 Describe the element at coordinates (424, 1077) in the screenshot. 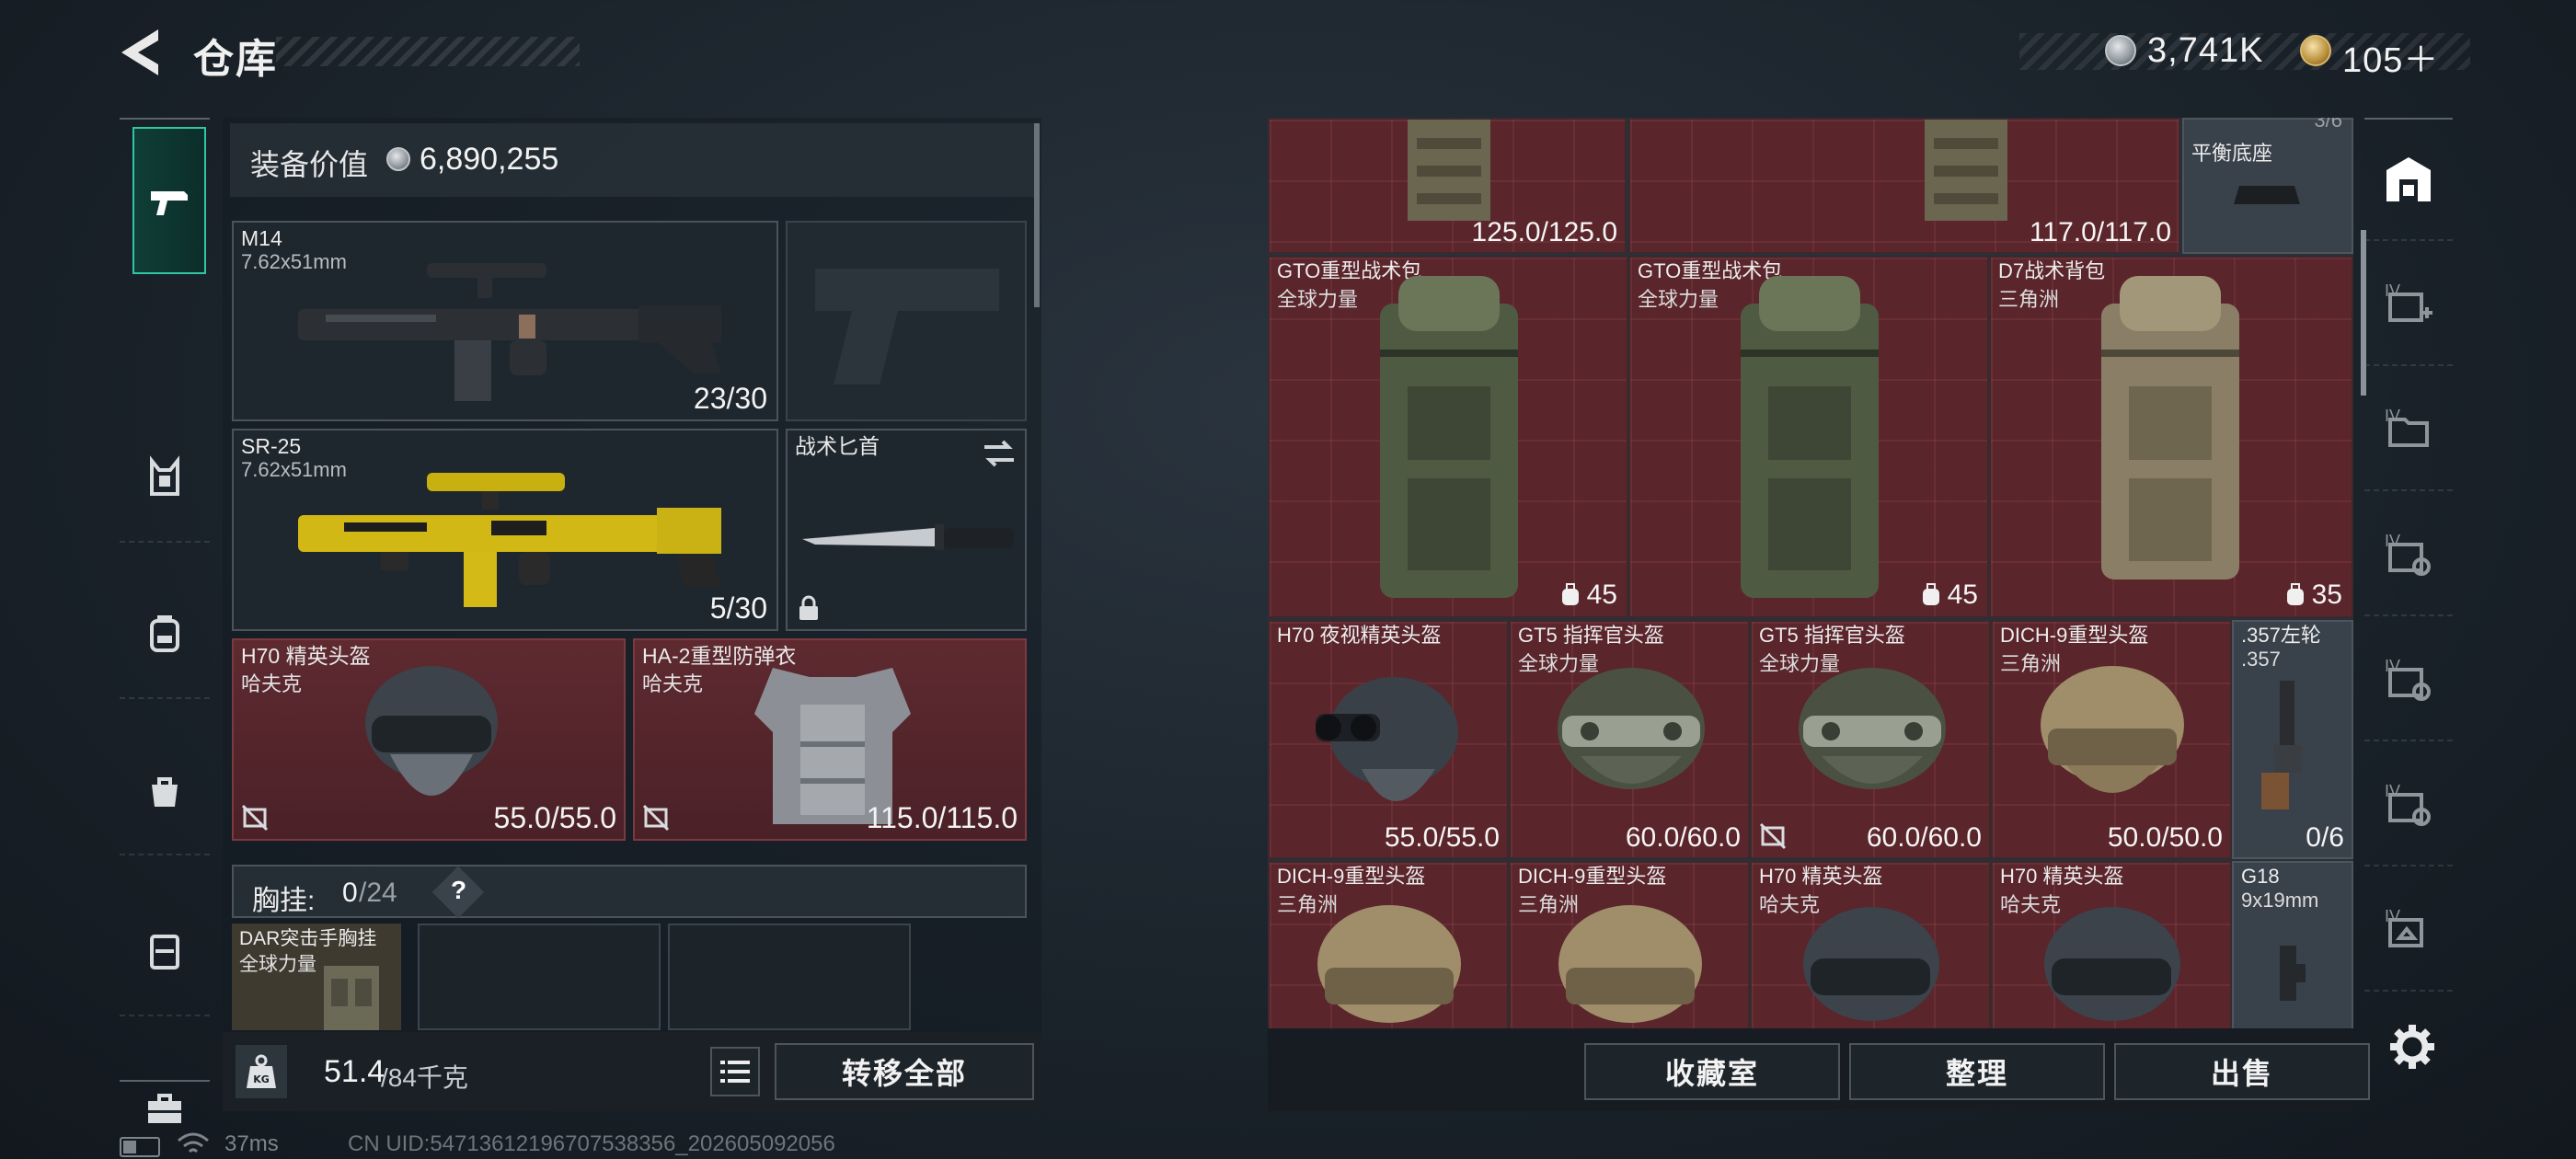

I see `weight-max: /84千克` at that location.